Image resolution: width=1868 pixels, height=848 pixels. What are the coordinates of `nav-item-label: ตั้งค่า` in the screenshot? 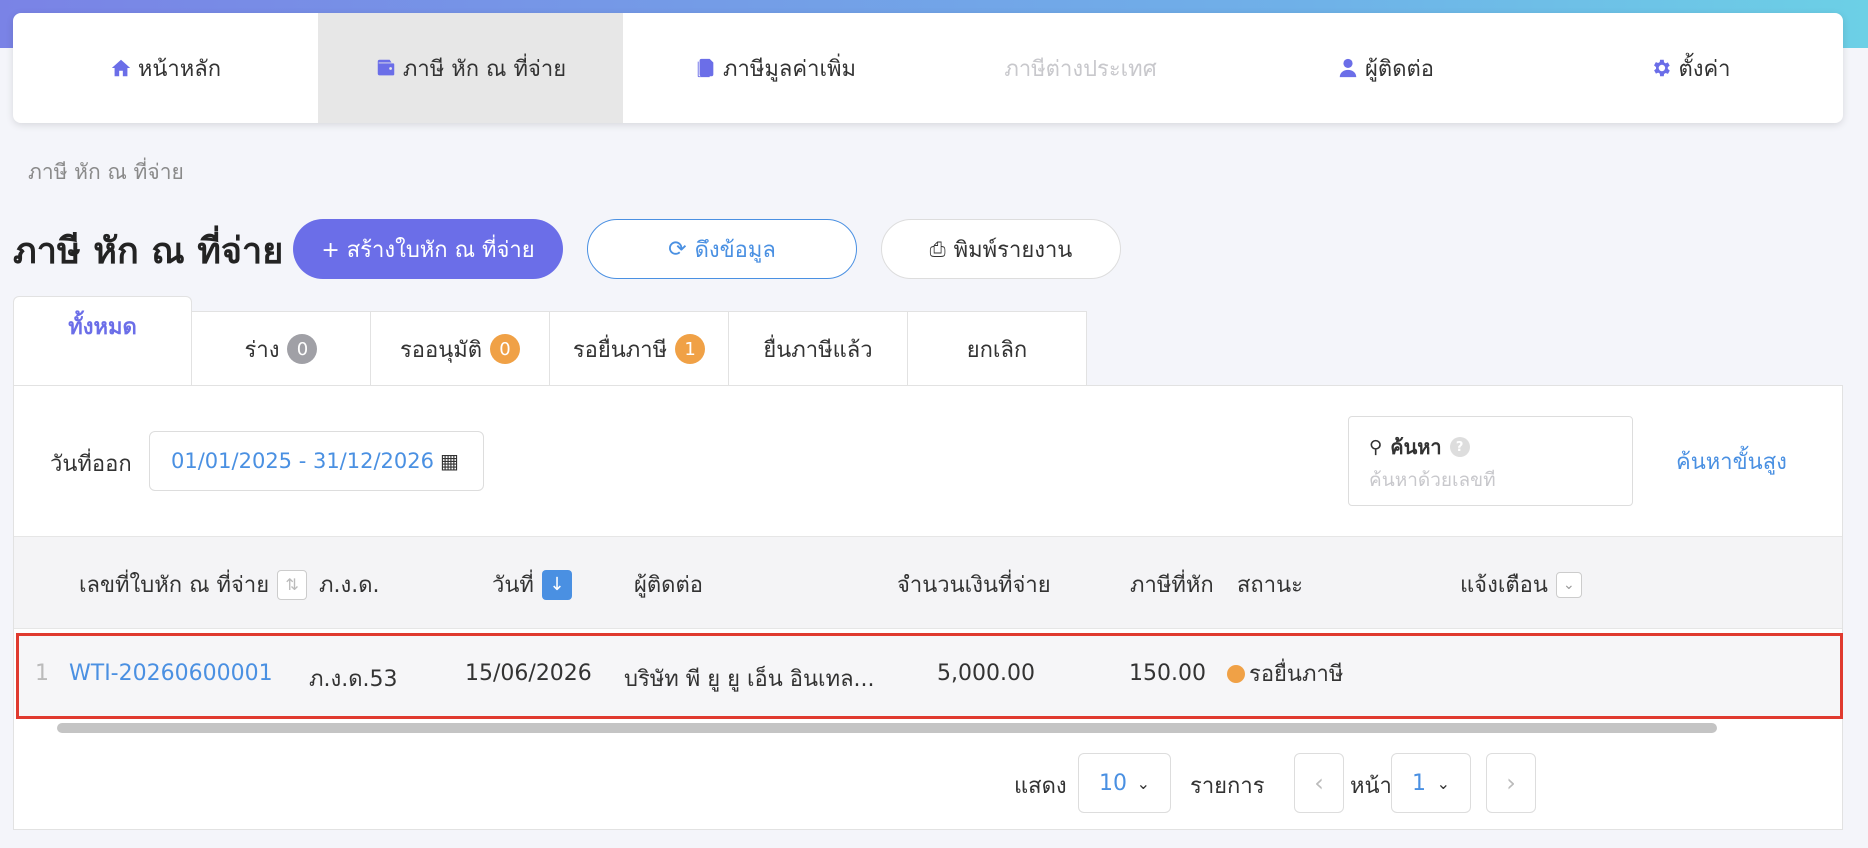 It's located at (1704, 69).